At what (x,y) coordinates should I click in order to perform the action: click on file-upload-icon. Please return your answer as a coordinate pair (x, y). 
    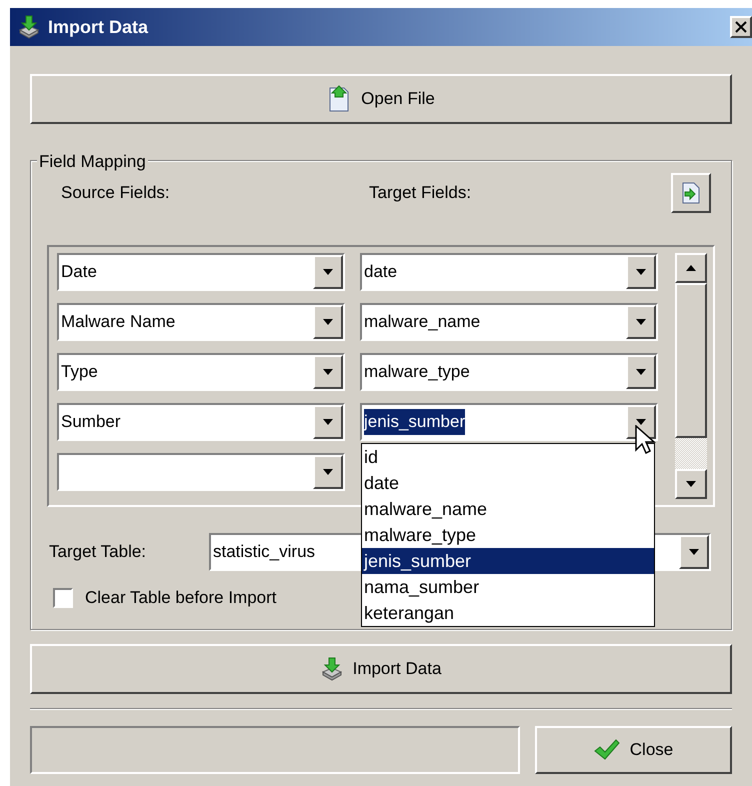
    Looking at the image, I should click on (339, 99).